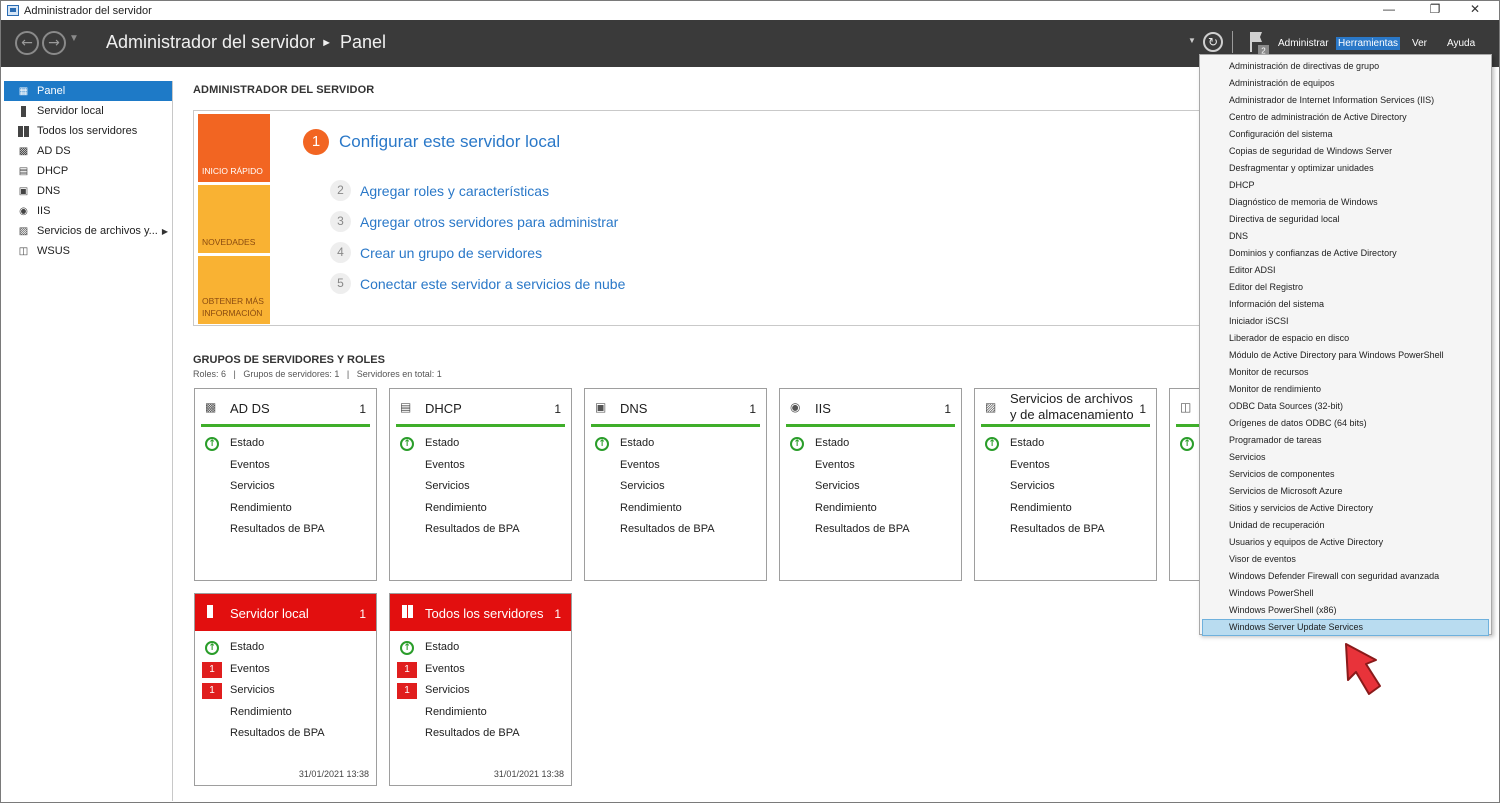 This screenshot has width=1500, height=803. I want to click on notifications-flag-icon: 2, so click(1259, 42).